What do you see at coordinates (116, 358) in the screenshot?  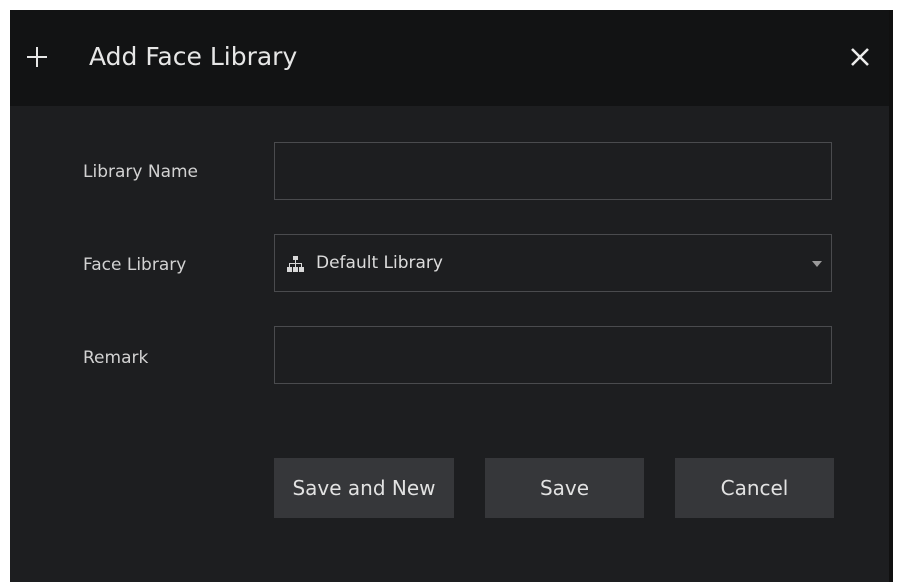 I see `remark-label: Remark` at bounding box center [116, 358].